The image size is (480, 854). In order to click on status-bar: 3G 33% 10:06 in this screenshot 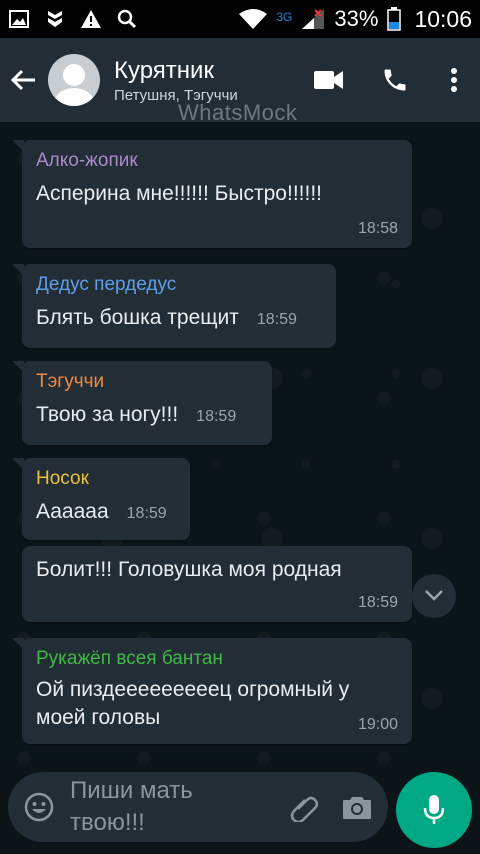, I will do `click(240, 19)`.